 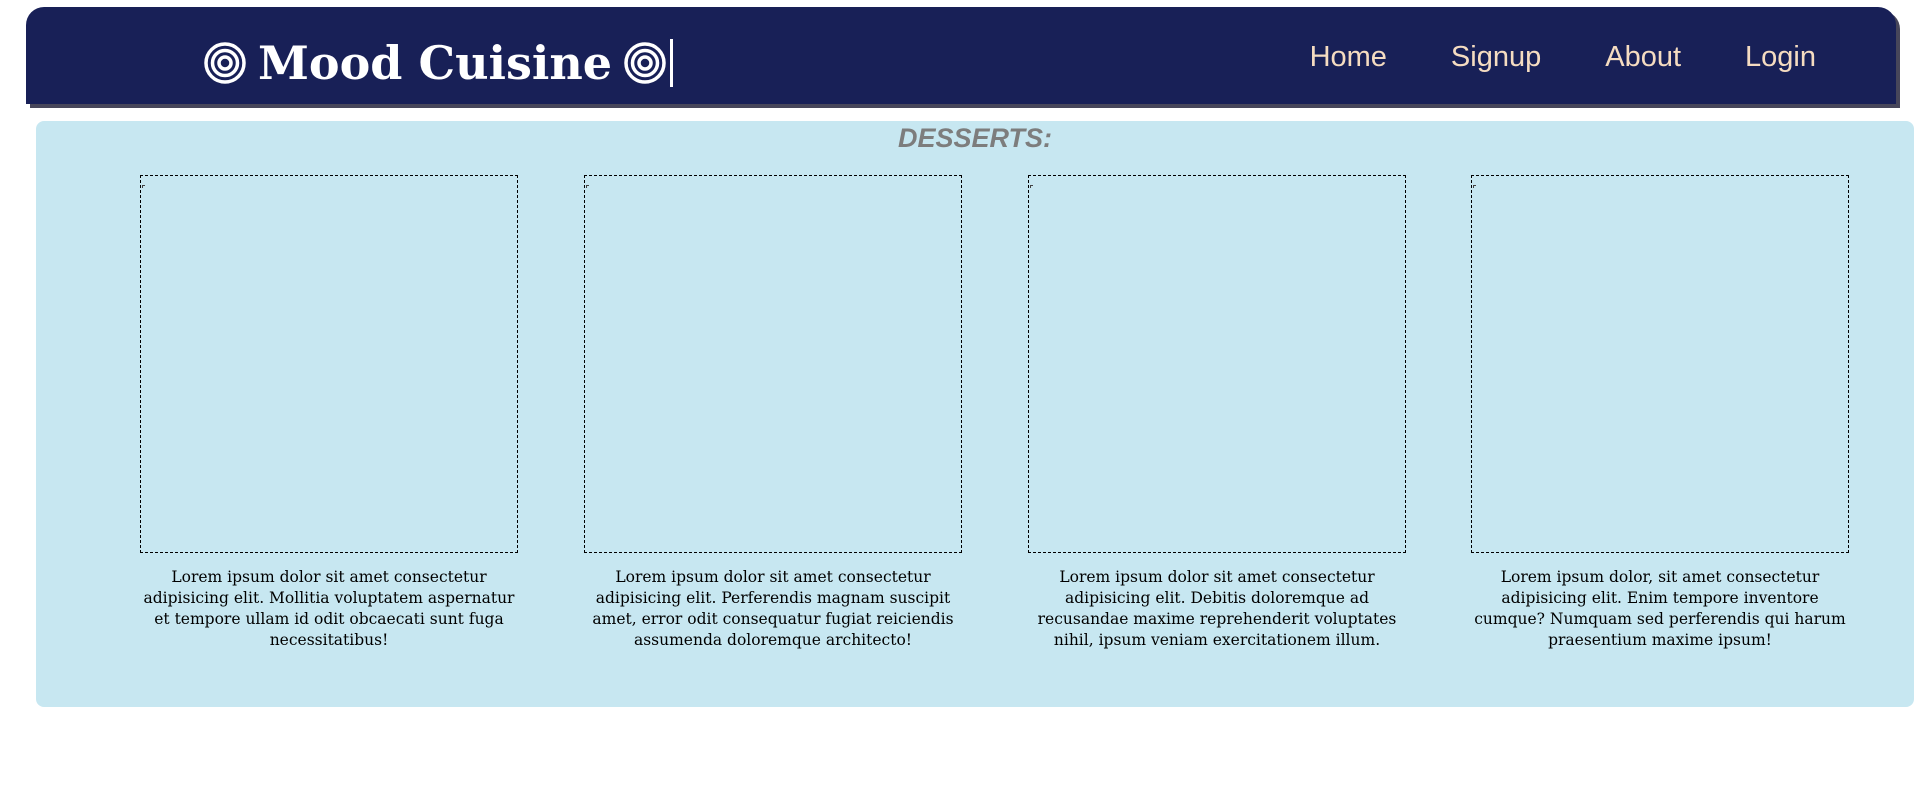 What do you see at coordinates (1780, 57) in the screenshot?
I see `nav-link-login: Login` at bounding box center [1780, 57].